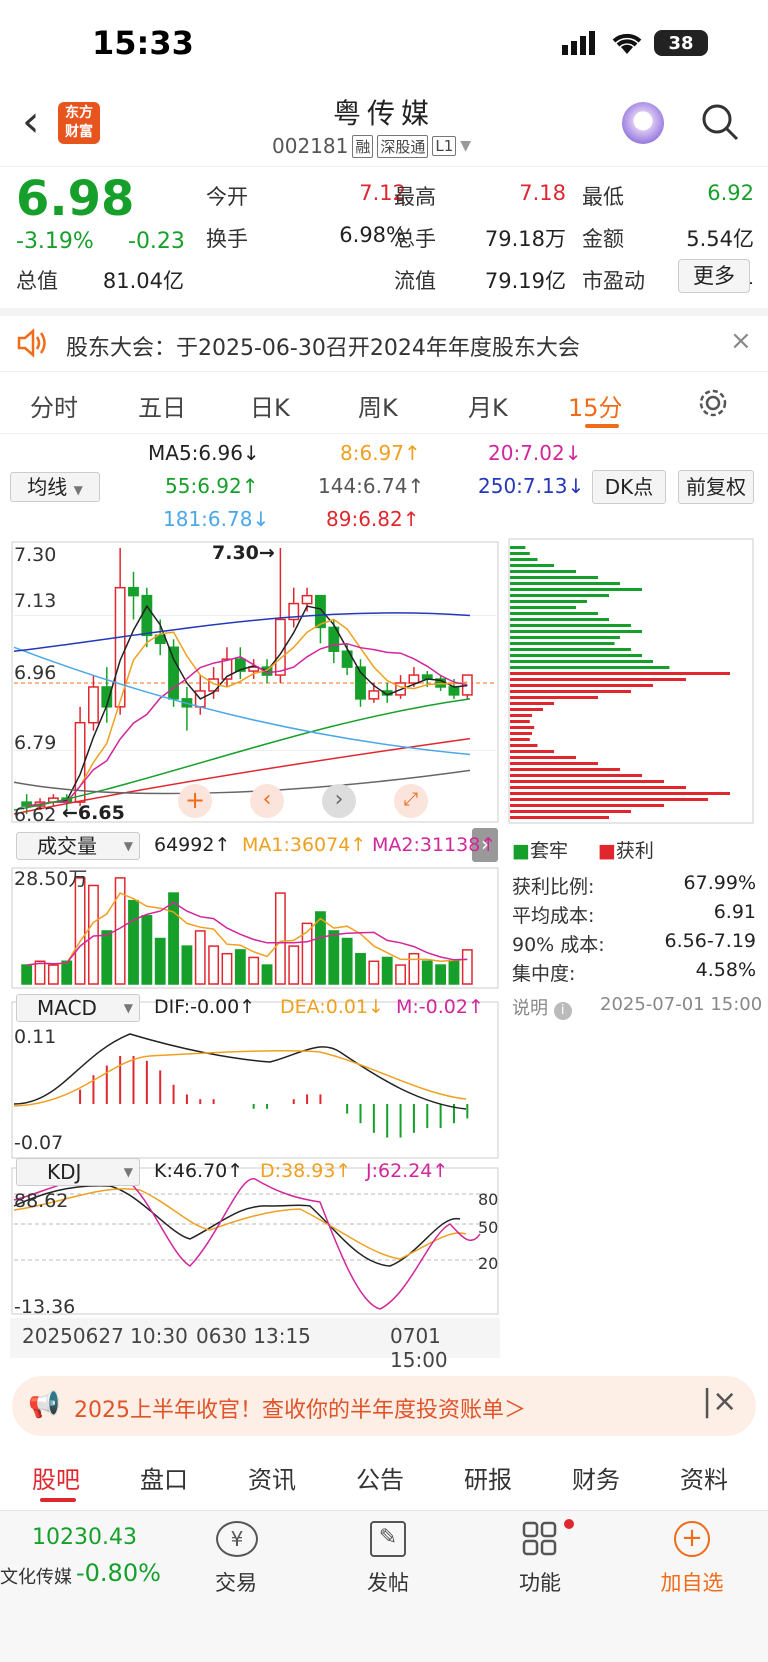 This screenshot has width=768, height=1662. Describe the element at coordinates (716, 487) in the screenshot. I see `adjust-button: 前复权` at that location.